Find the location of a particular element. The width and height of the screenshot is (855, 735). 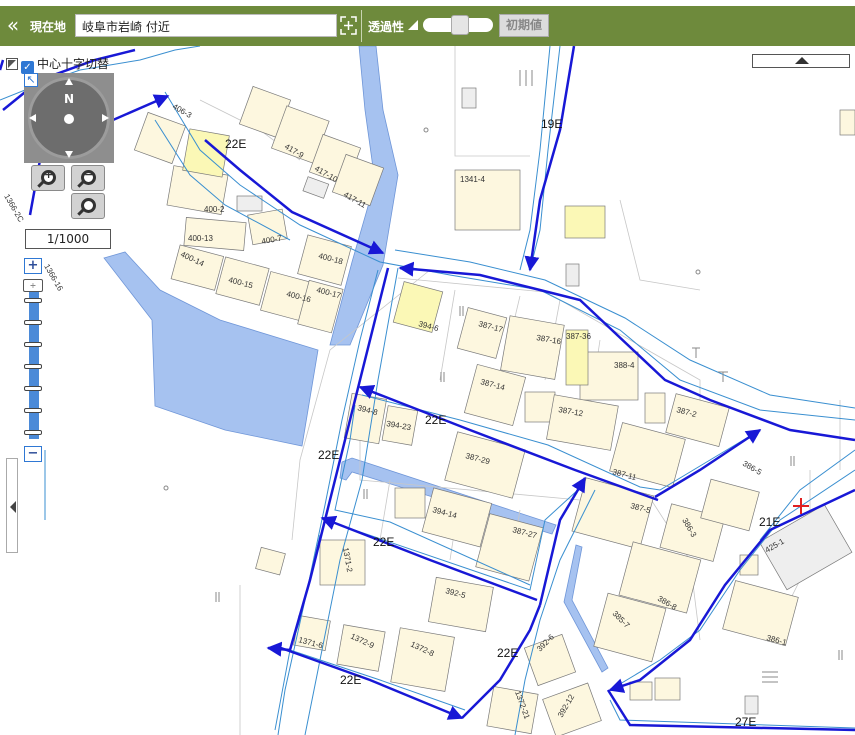

collapse-panel-button: « is located at coordinates (13, 26).